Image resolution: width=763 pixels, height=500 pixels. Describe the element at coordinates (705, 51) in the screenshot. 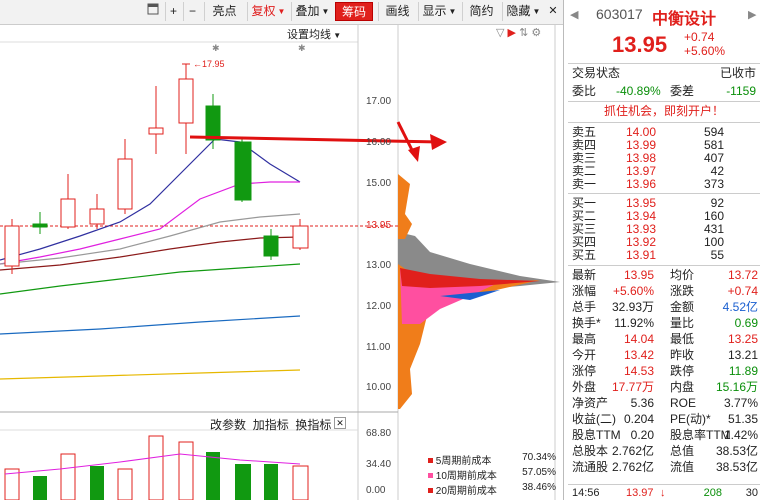

I see `price-change-pct: +5.60%` at that location.